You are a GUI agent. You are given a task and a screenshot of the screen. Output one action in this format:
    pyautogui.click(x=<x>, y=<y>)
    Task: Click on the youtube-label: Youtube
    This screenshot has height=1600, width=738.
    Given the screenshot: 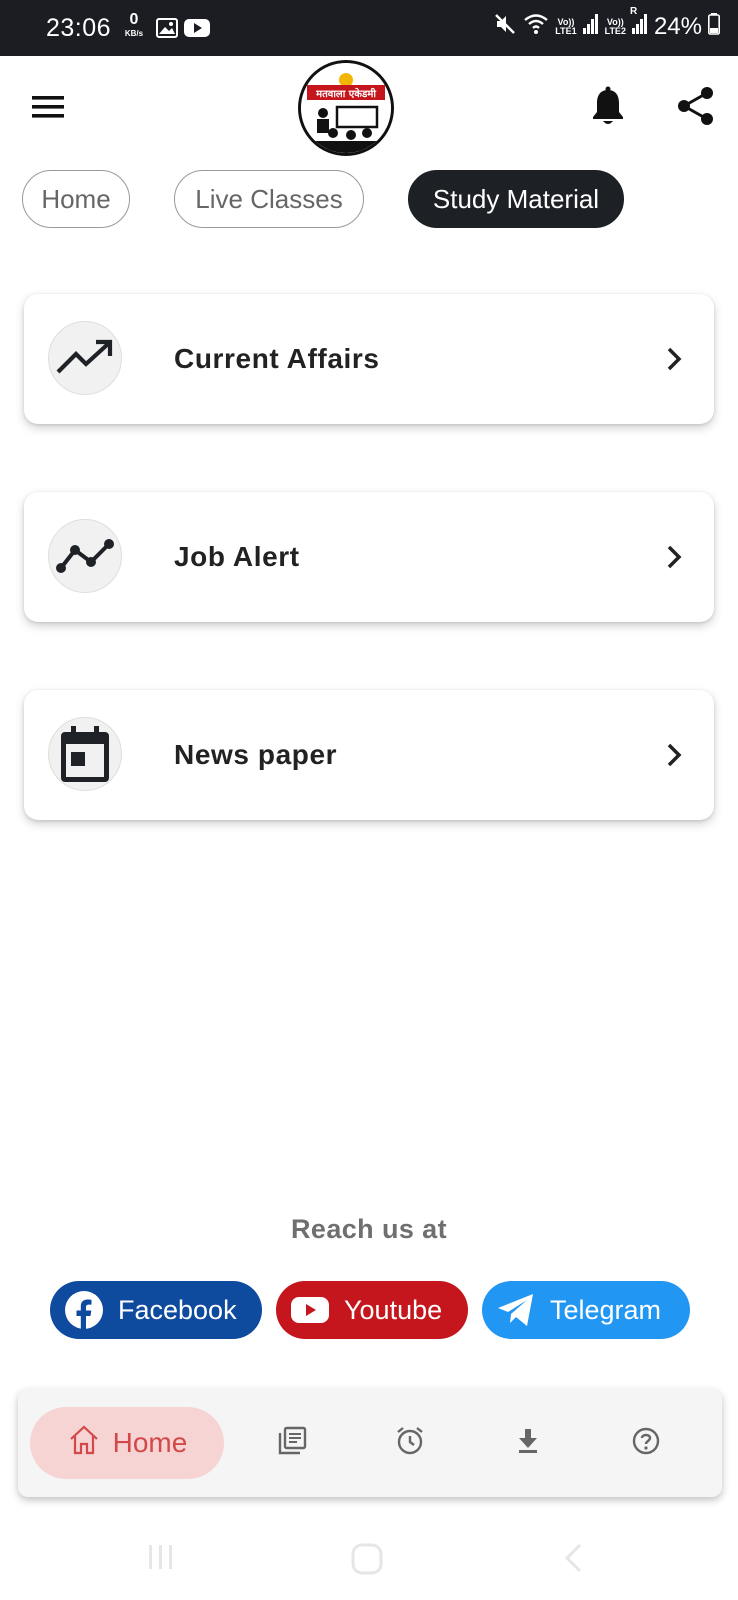 What is the action you would take?
    pyautogui.click(x=393, y=1309)
    